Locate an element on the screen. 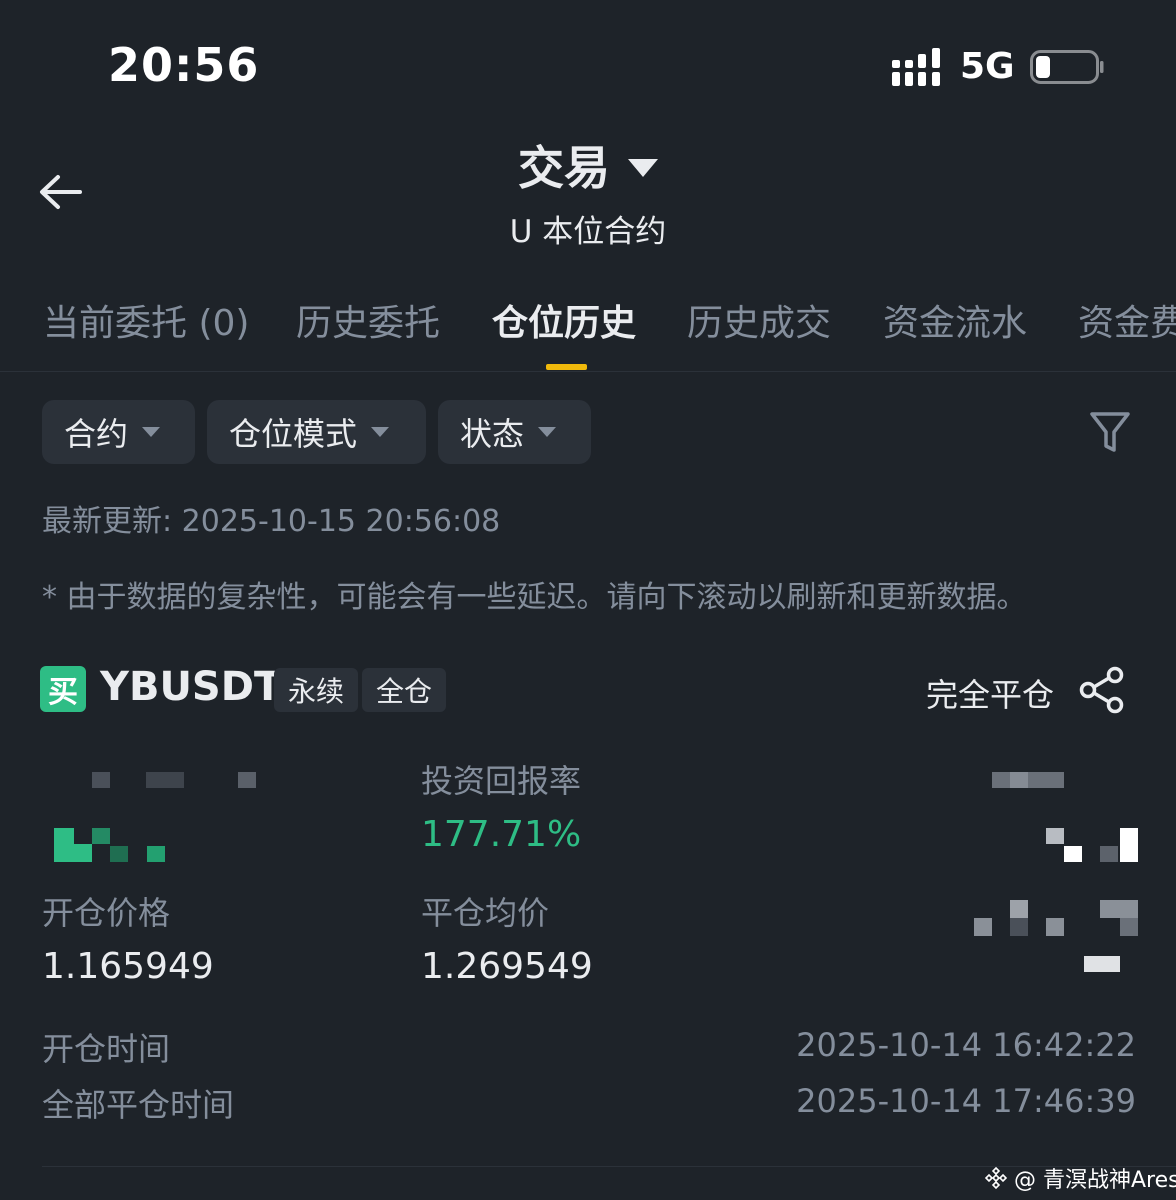 The image size is (1176, 1200). tab-open-orders: 当前委托 (0) is located at coordinates (146, 320).